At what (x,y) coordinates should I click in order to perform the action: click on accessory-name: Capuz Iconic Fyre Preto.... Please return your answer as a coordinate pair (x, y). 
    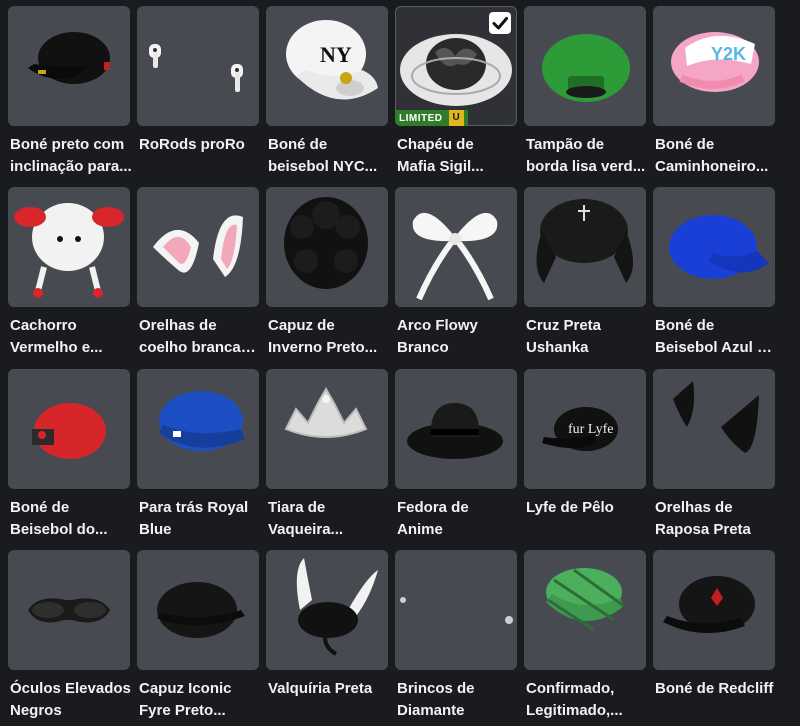
    Looking at the image, I should click on (200, 700).